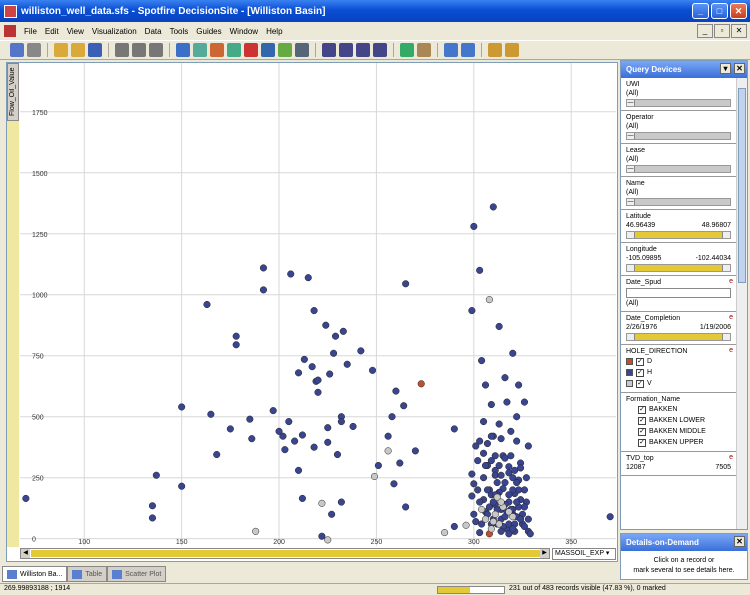  Describe the element at coordinates (678, 383) in the screenshot. I see `hole-direction-v: ✓ V` at that location.